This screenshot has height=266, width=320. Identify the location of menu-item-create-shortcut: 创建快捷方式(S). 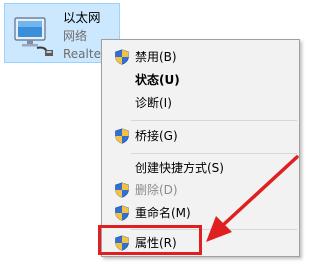
(200, 168).